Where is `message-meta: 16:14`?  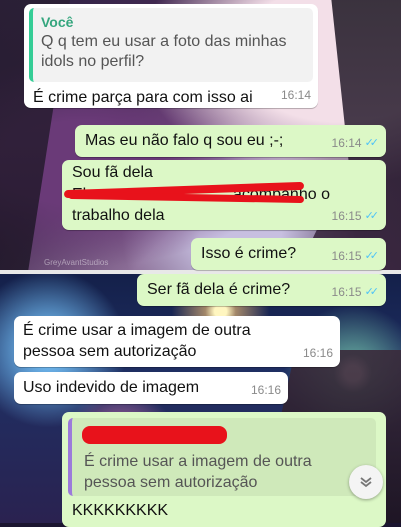 message-meta: 16:14 is located at coordinates (296, 95).